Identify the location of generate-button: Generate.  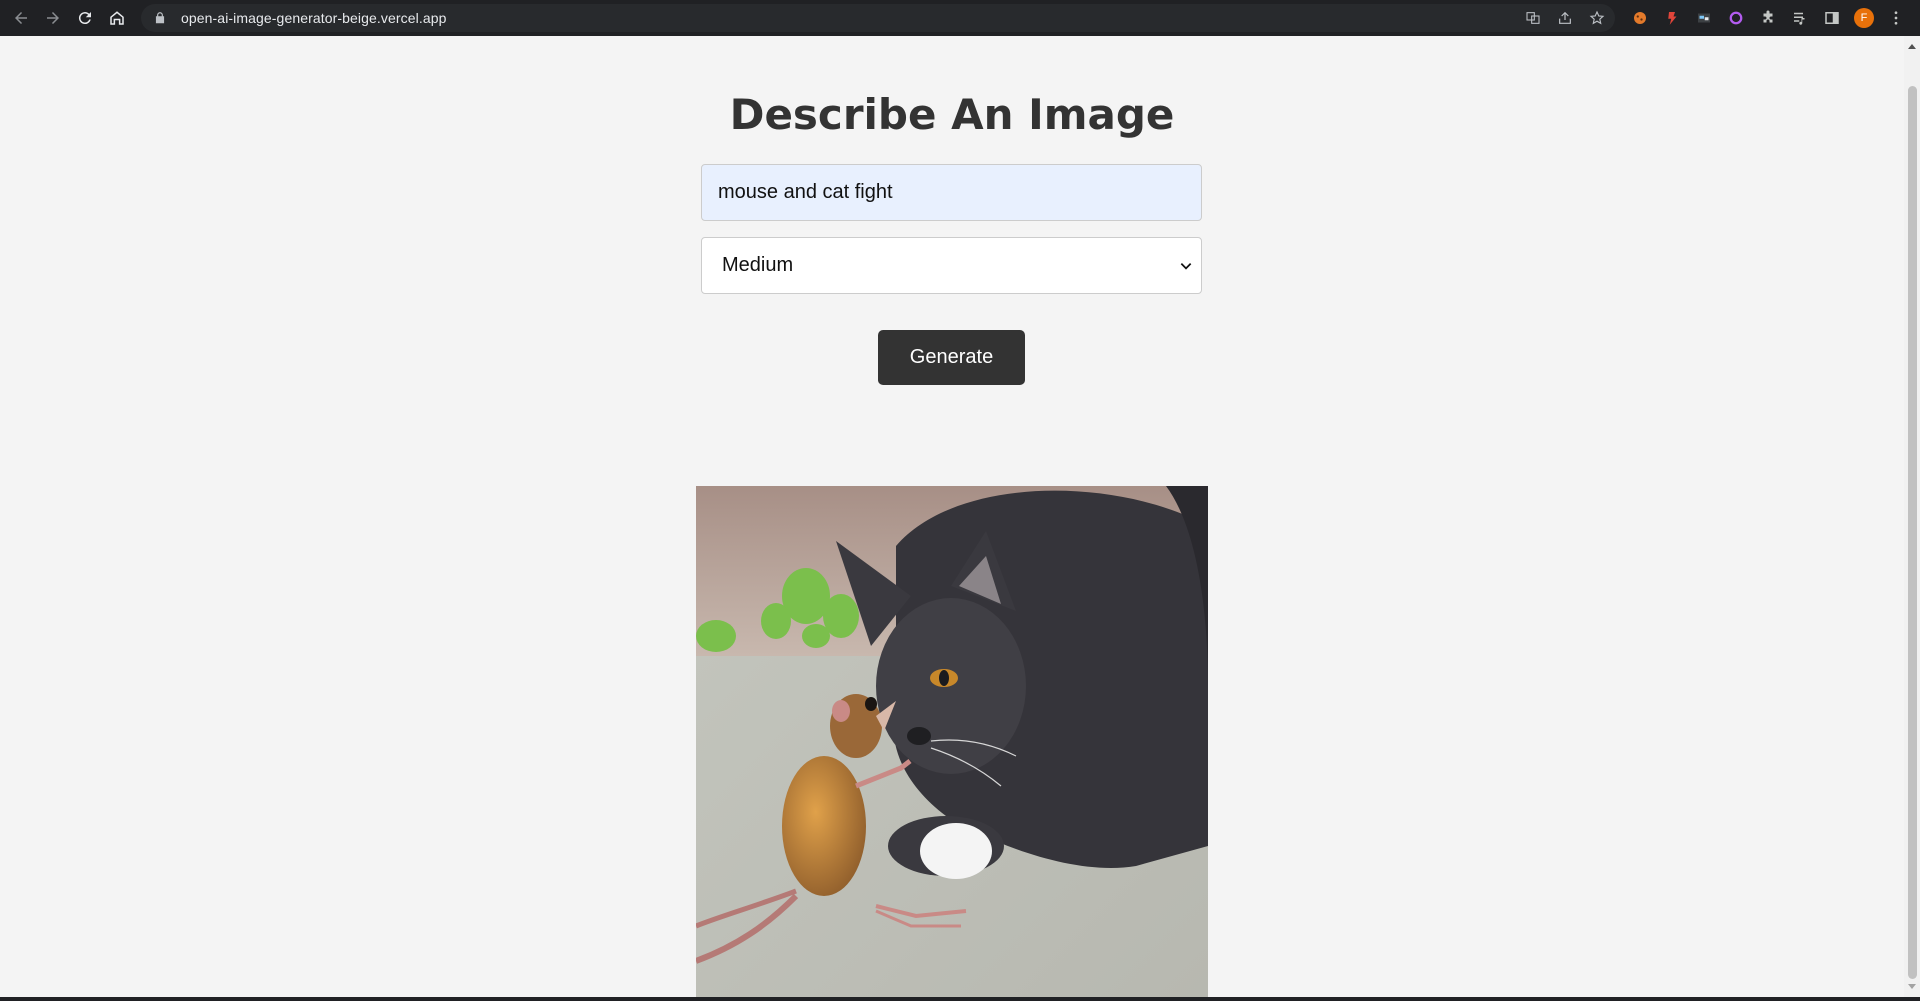
(951, 357).